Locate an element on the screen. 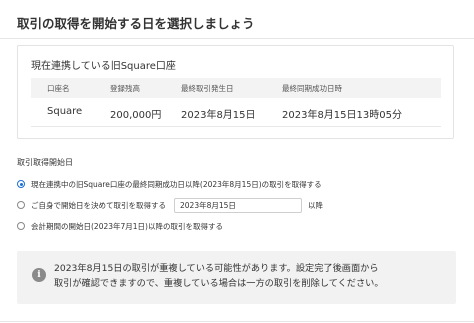 The width and height of the screenshot is (474, 323). notice-line-2: 取引が確認できますので、重複している場合は一方の取引を削除してください。 is located at coordinates (219, 283).